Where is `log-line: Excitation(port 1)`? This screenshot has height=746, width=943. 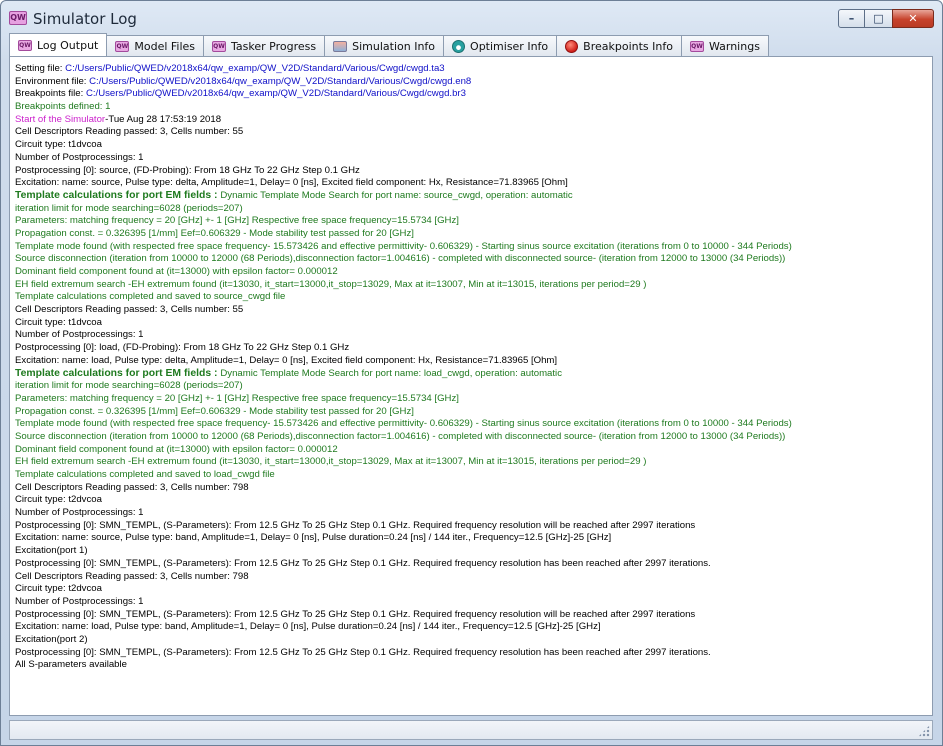
log-line: Excitation(port 1) is located at coordinates (472, 551).